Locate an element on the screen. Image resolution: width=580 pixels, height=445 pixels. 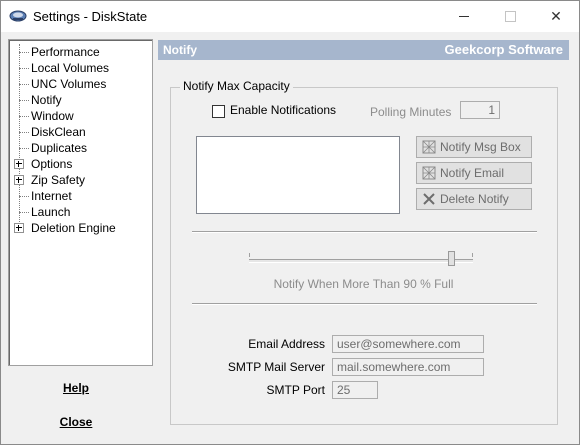
delete-x-icon is located at coordinates (429, 199).